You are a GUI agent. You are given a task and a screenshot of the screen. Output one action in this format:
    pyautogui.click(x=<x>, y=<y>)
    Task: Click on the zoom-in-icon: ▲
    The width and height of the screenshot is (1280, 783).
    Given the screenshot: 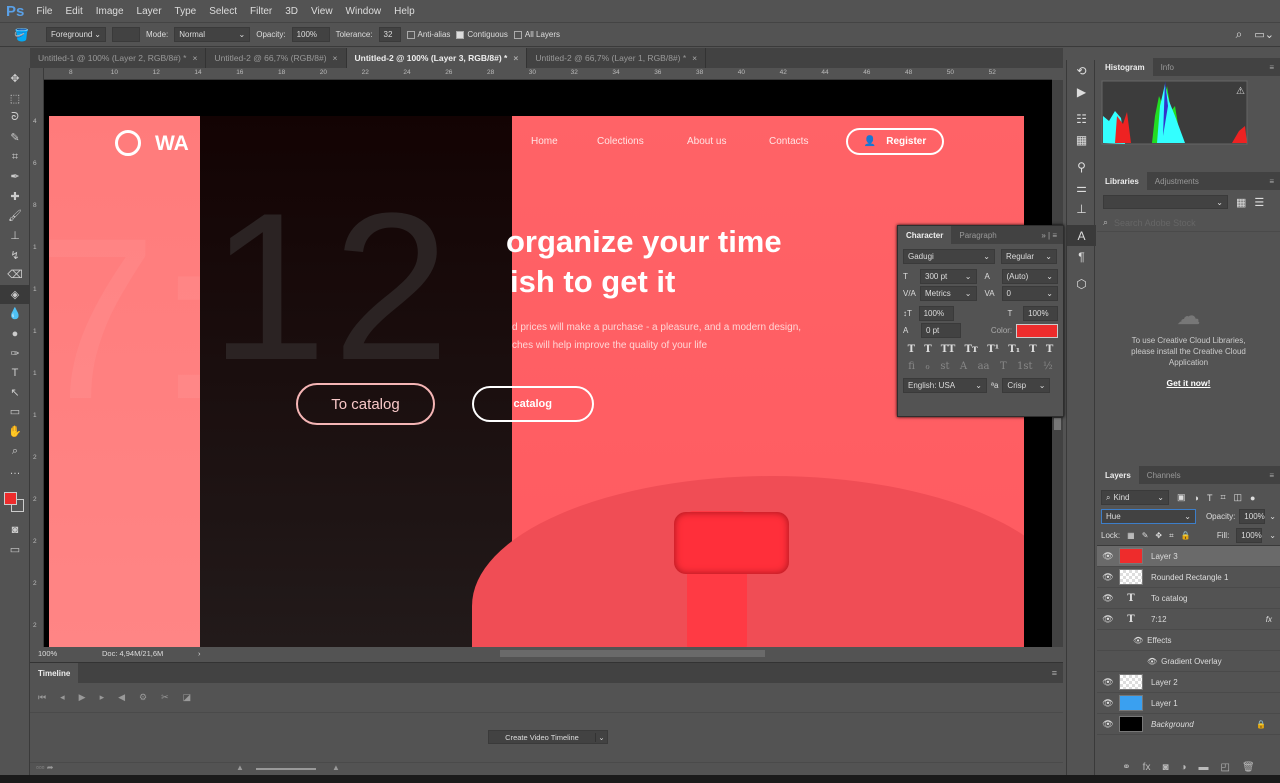 What is the action you would take?
    pyautogui.click(x=336, y=767)
    